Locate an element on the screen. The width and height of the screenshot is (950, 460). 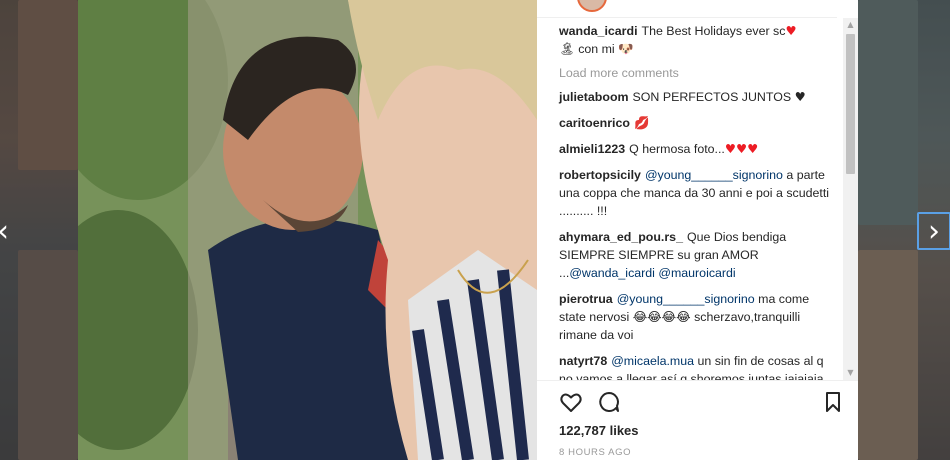
comment-text: SON PERFECTOS JUNTOS is located at coordinates (712, 97).